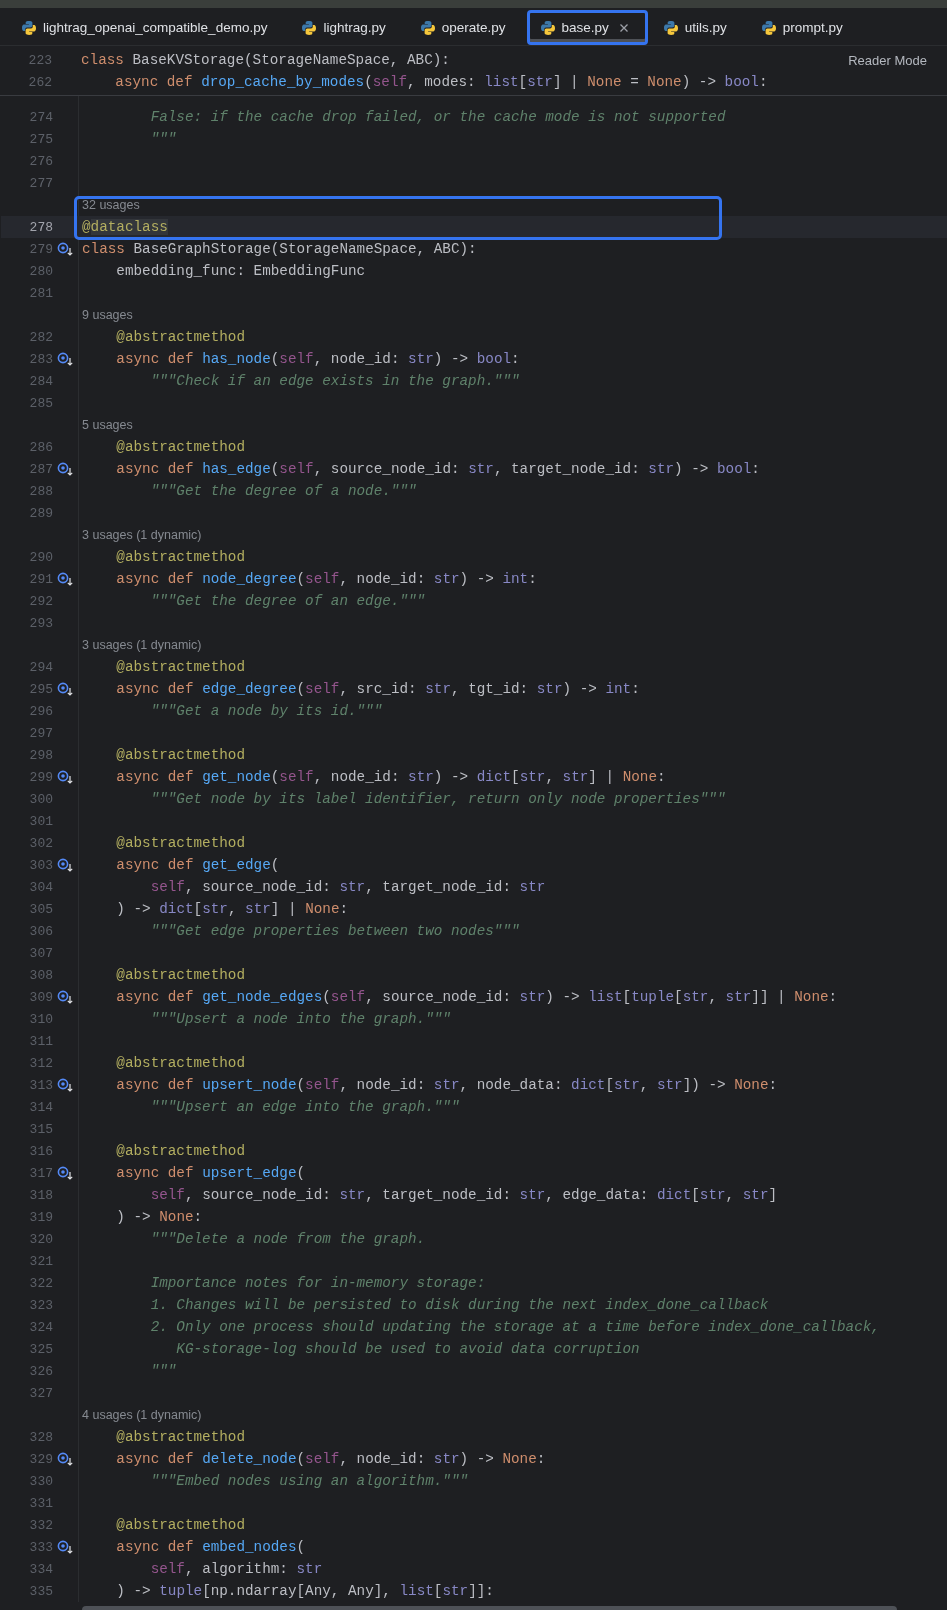  What do you see at coordinates (40, 1261) in the screenshot?
I see `line-number: 321` at bounding box center [40, 1261].